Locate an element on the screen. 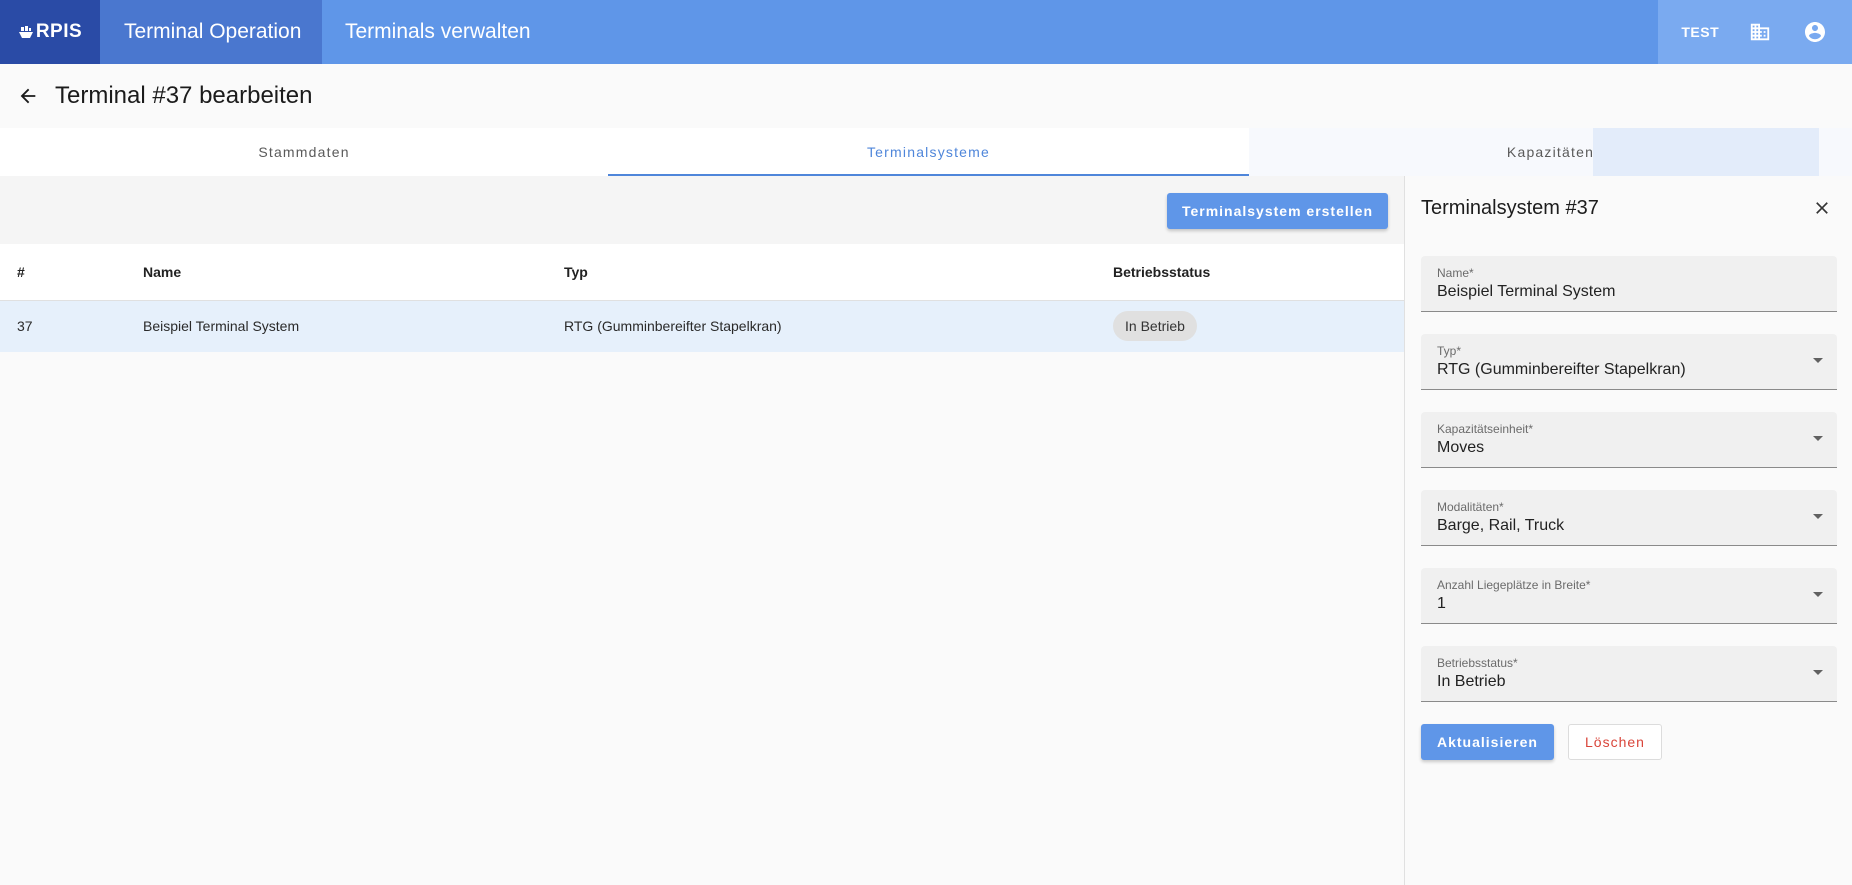 The height and width of the screenshot is (885, 1852). cell-id: 37 is located at coordinates (63, 326).